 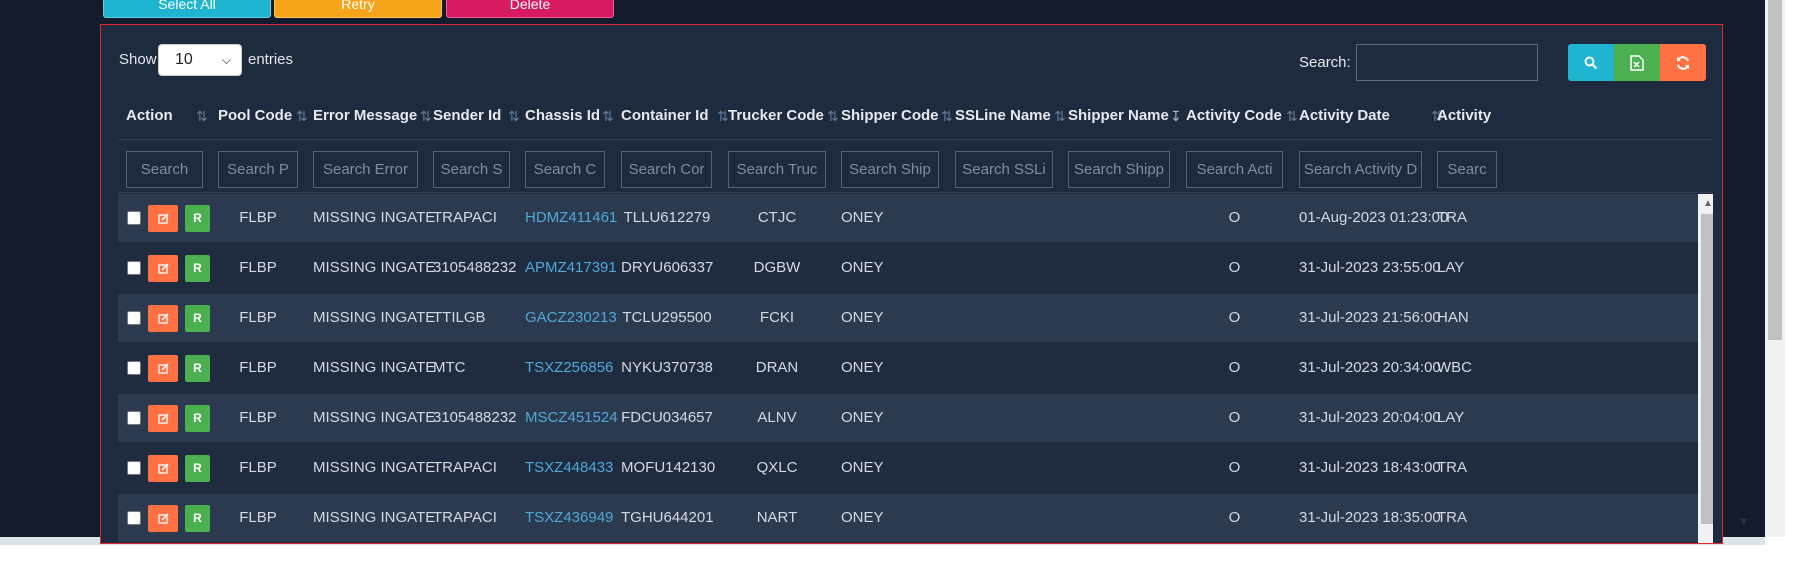 What do you see at coordinates (1234, 169) in the screenshot?
I see `filter-activity-code: Search Acti` at bounding box center [1234, 169].